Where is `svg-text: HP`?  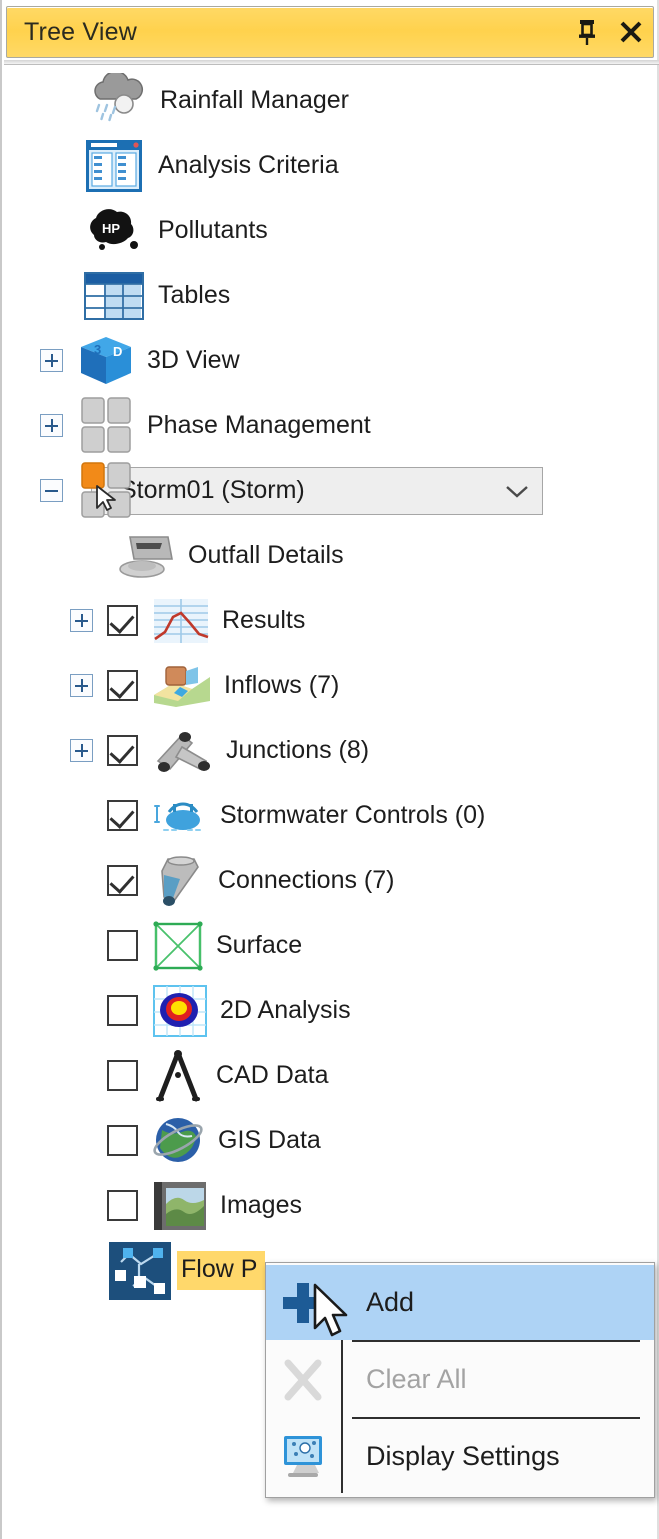 svg-text: HP is located at coordinates (111, 228).